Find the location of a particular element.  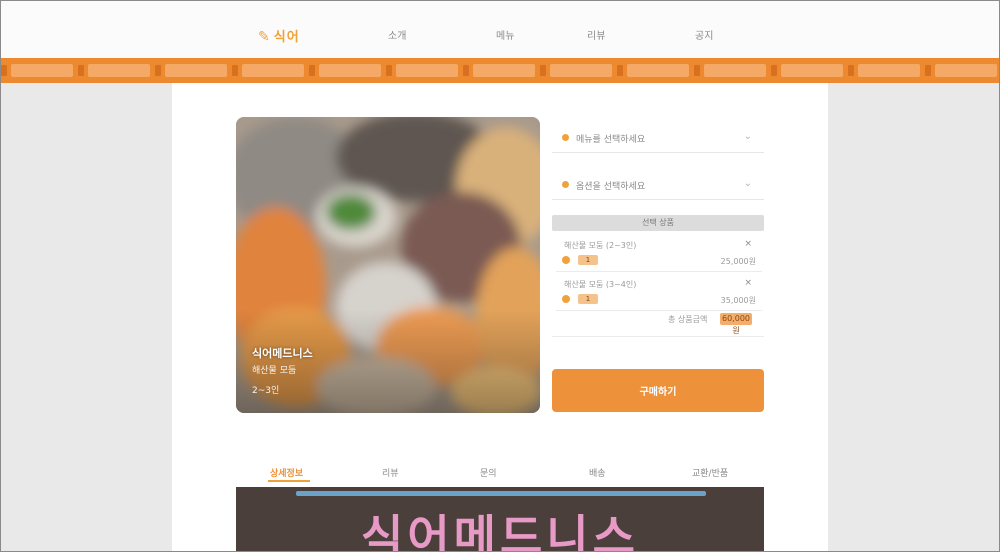

cart-item: 해산물 모둠 (3~4인) × 1 35,000원 is located at coordinates (659, 293).